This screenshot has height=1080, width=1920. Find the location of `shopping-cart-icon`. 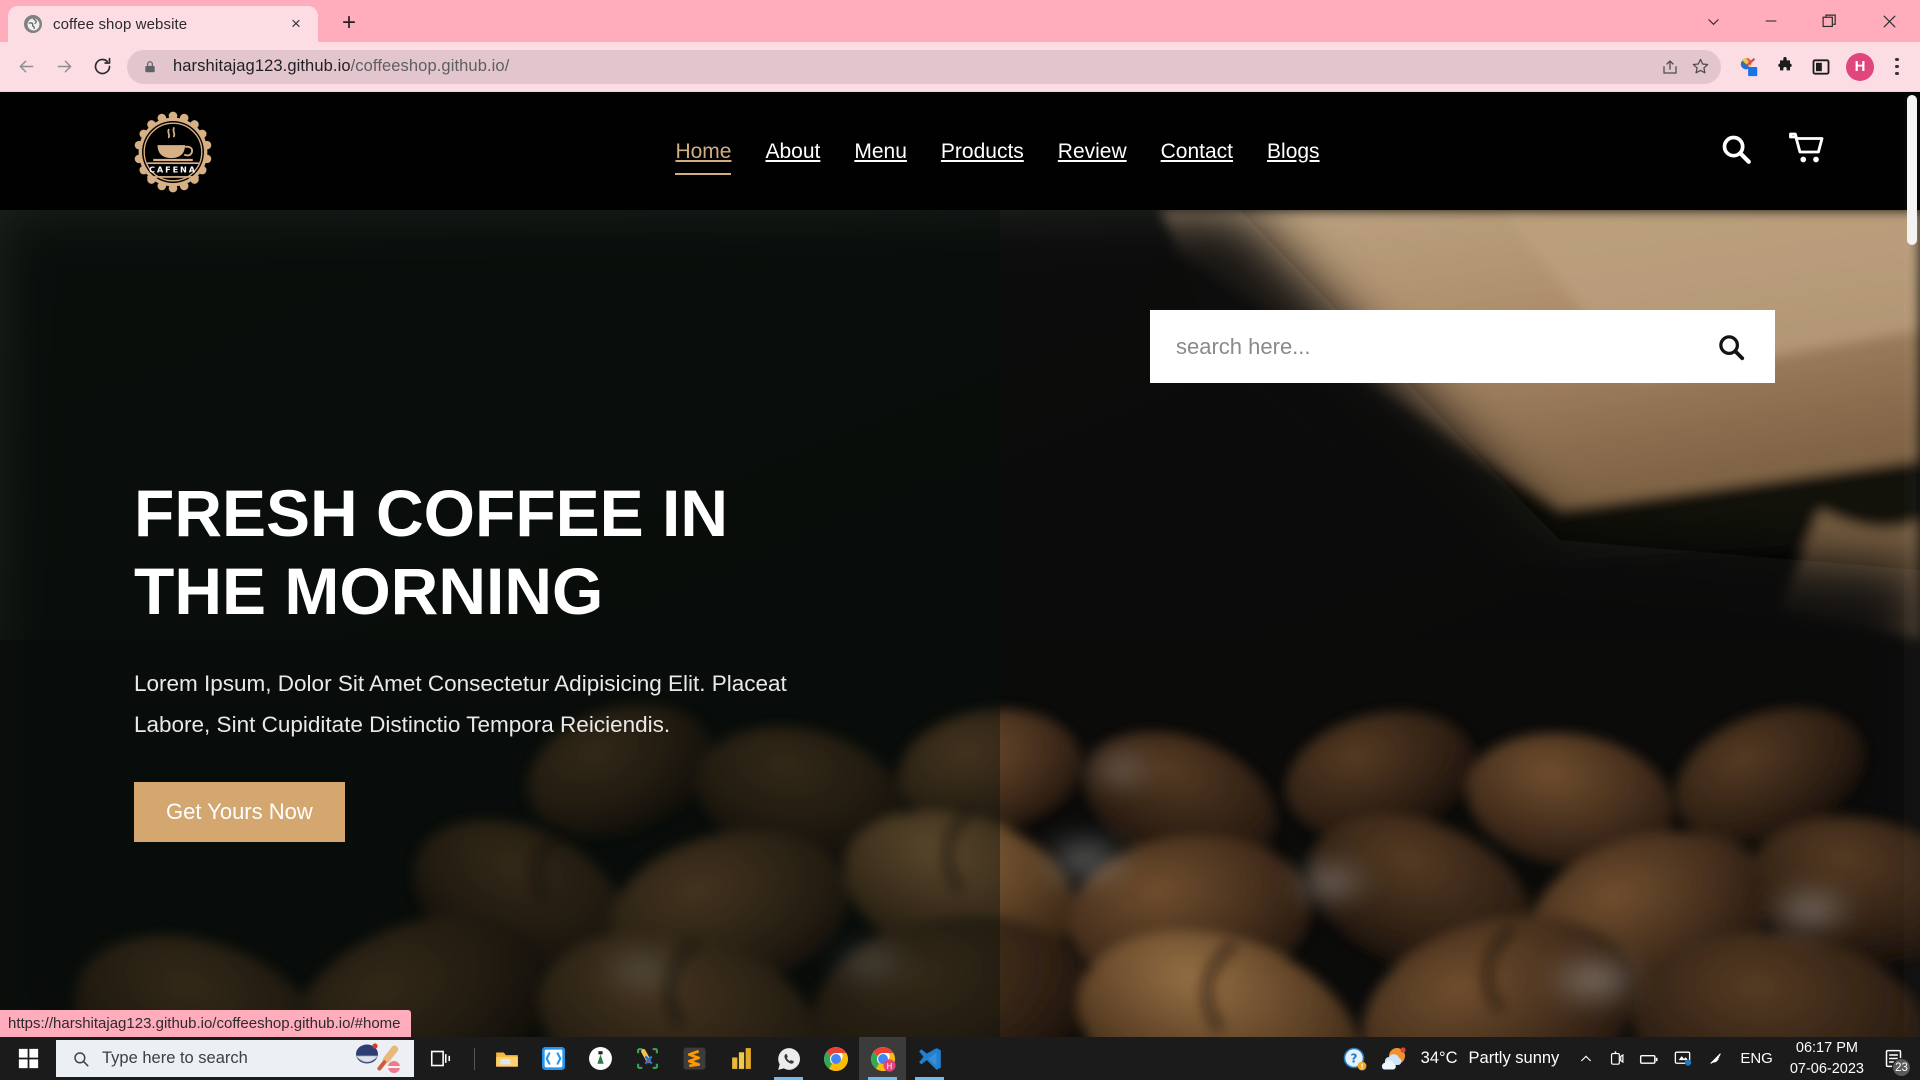

shopping-cart-icon is located at coordinates (1807, 151).